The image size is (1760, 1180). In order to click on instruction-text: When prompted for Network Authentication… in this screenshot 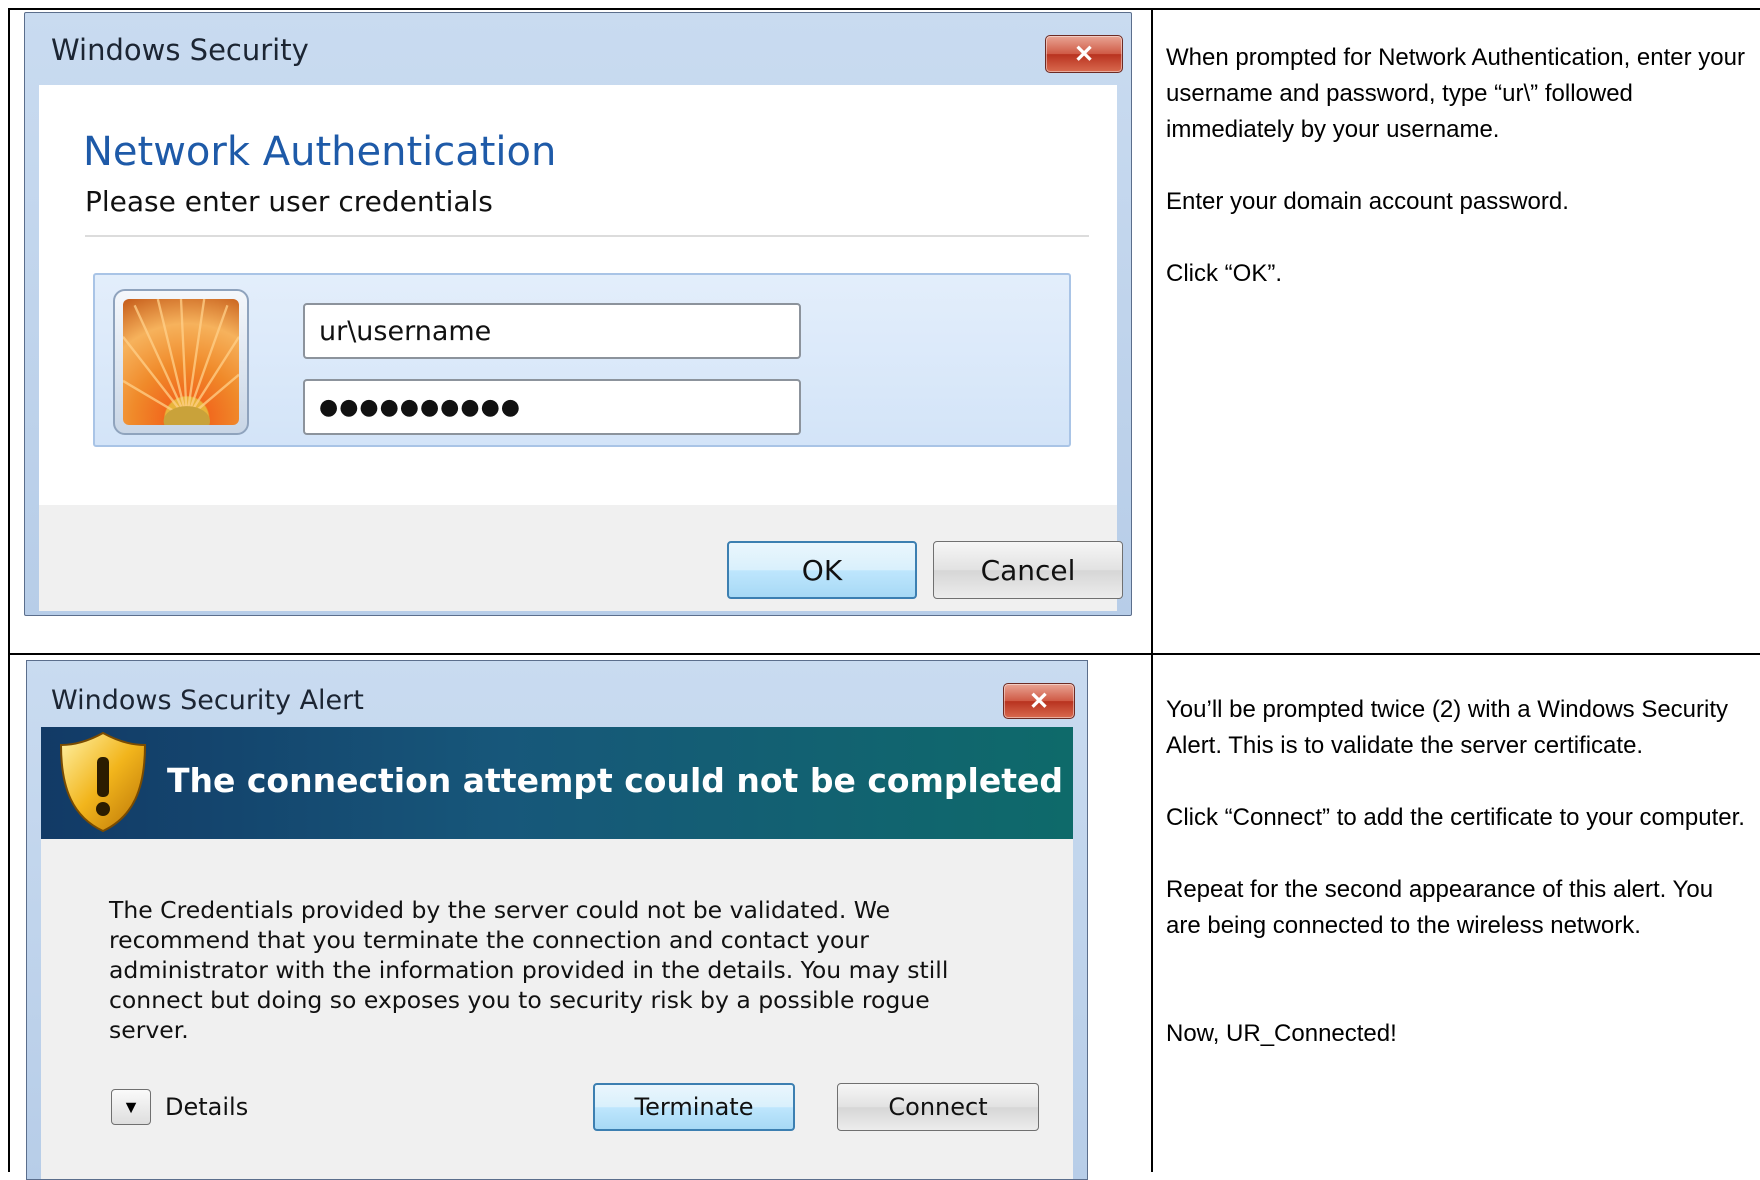, I will do `click(1455, 93)`.